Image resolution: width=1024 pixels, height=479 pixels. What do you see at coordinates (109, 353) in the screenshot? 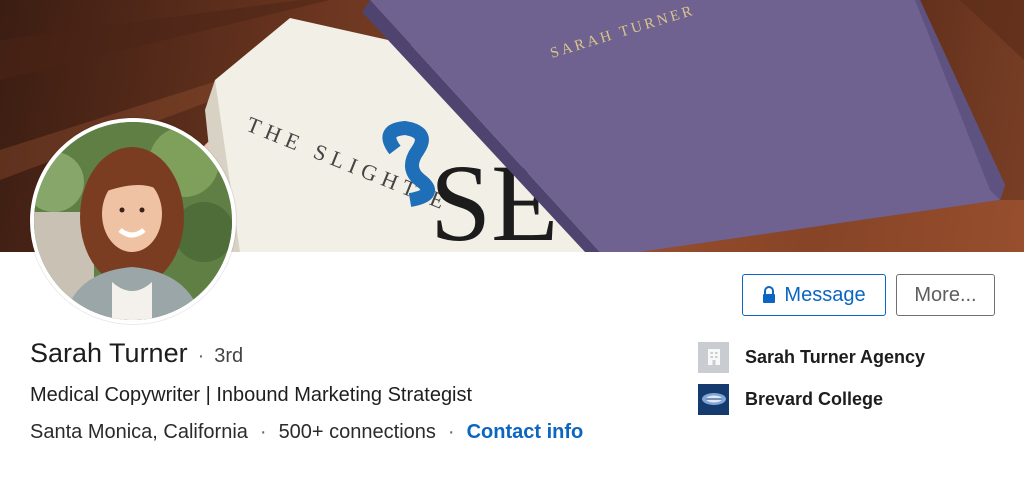
I see `profile-name: Sarah Turner` at bounding box center [109, 353].